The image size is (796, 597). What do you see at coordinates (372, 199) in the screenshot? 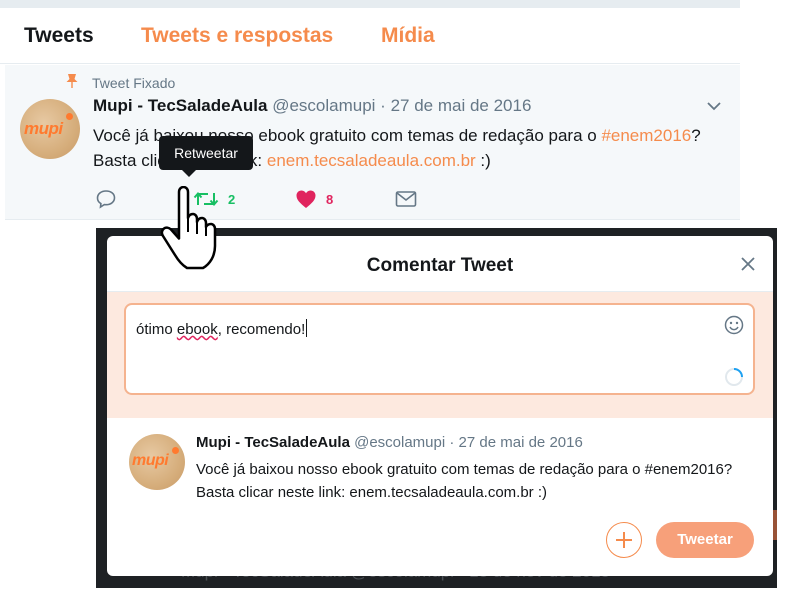
I see `tweet-actions: 2 8` at bounding box center [372, 199].